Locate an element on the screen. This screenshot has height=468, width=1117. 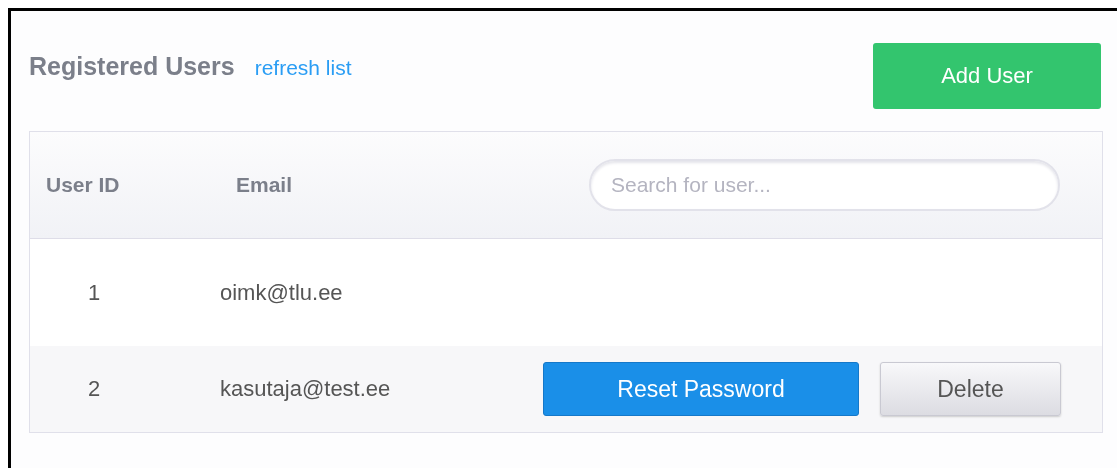
table-cell-text: oimk@tlu.ee is located at coordinates (282, 292).